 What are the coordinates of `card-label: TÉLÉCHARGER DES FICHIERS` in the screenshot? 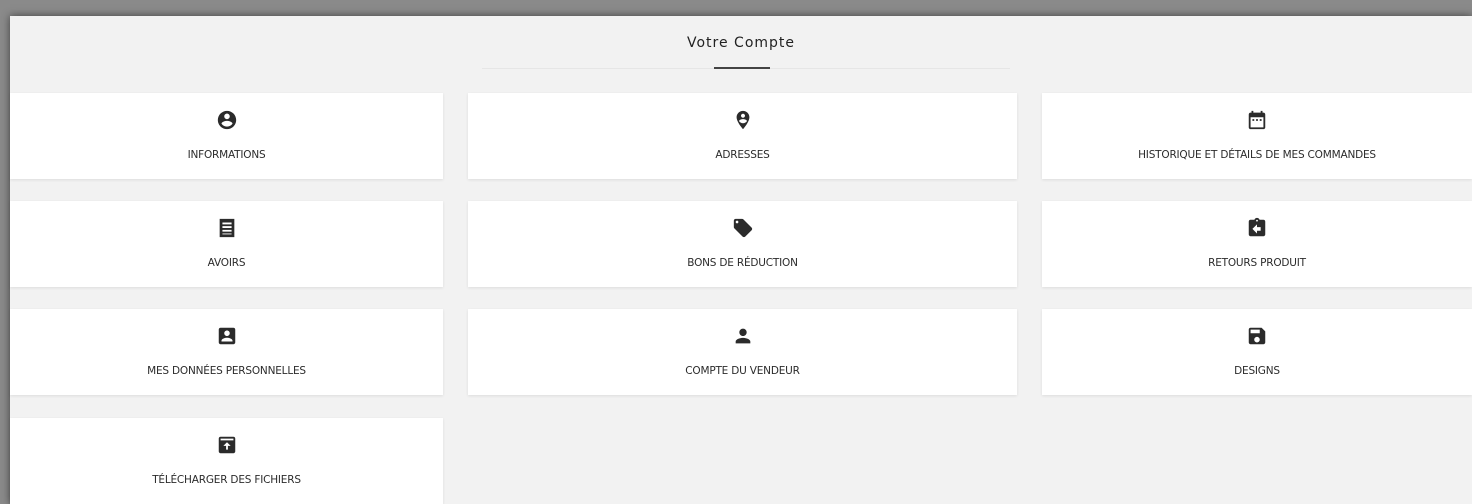 It's located at (226, 480).